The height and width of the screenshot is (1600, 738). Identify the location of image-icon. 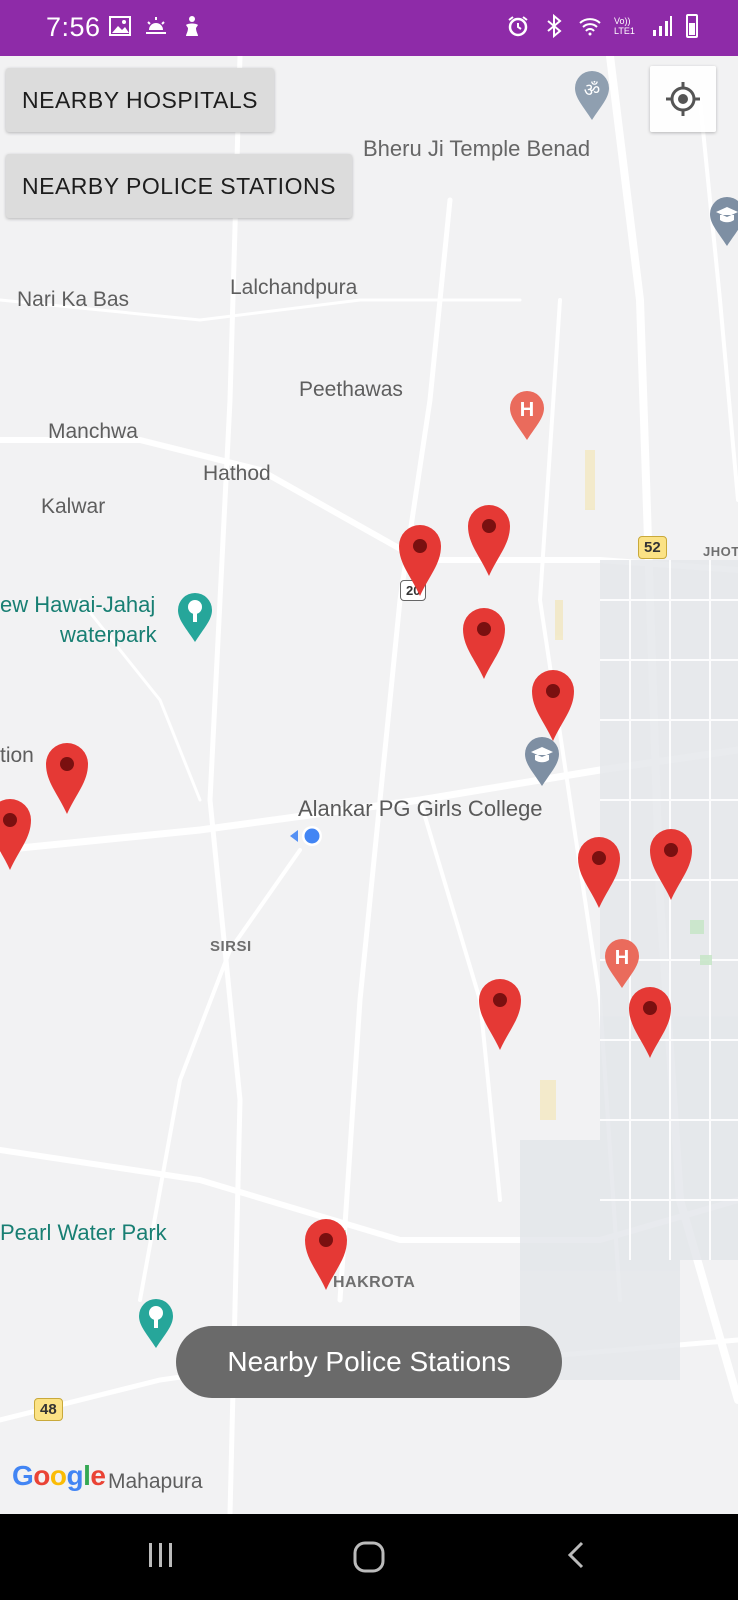
(120, 26).